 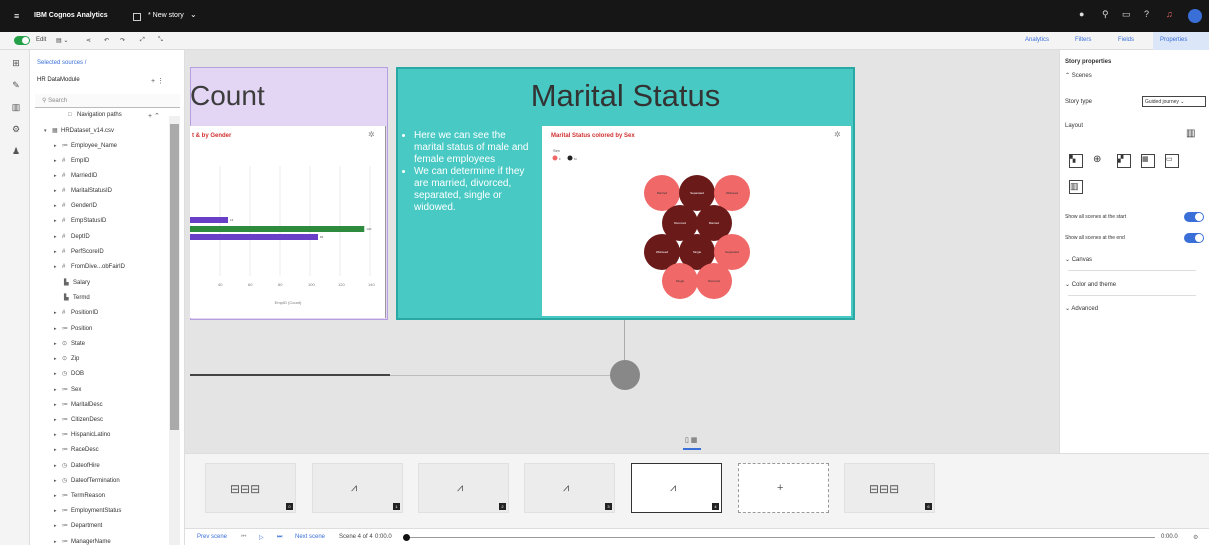 I want to click on filters-button: Filters, so click(x=1083, y=40).